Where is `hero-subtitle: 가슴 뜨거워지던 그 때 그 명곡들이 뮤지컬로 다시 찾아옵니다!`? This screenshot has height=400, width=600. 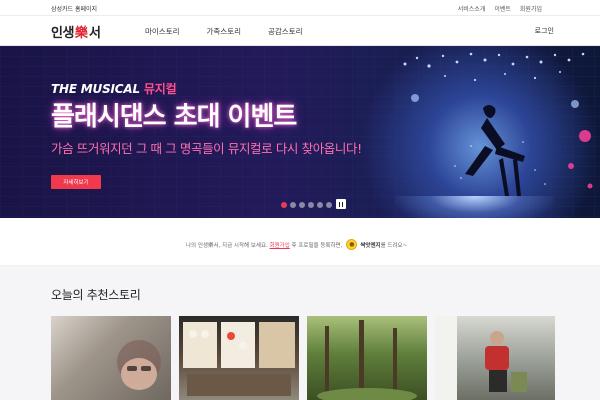 hero-subtitle: 가슴 뜨거워지던 그 때 그 명곡들이 뮤지컬로 다시 찾아옵니다! is located at coordinates (206, 148).